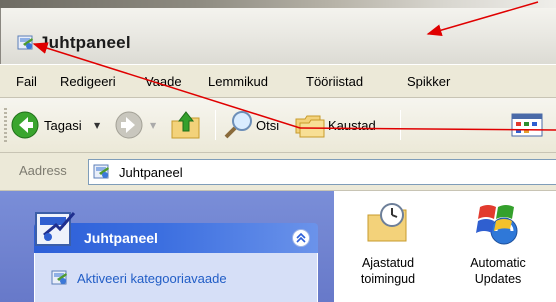 This screenshot has height=302, width=556. I want to click on menu-item-help: Spikker, so click(428, 81).